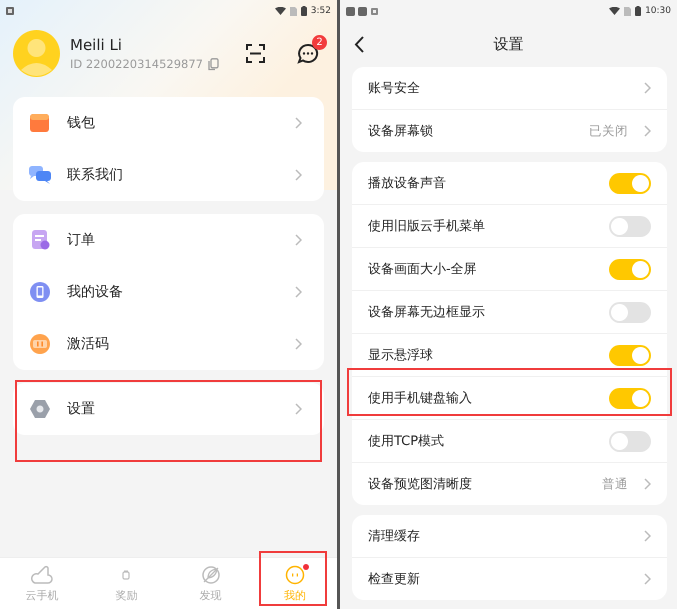 This screenshot has height=609, width=677. What do you see at coordinates (319, 42) in the screenshot?
I see `notification-badge: 2` at bounding box center [319, 42].